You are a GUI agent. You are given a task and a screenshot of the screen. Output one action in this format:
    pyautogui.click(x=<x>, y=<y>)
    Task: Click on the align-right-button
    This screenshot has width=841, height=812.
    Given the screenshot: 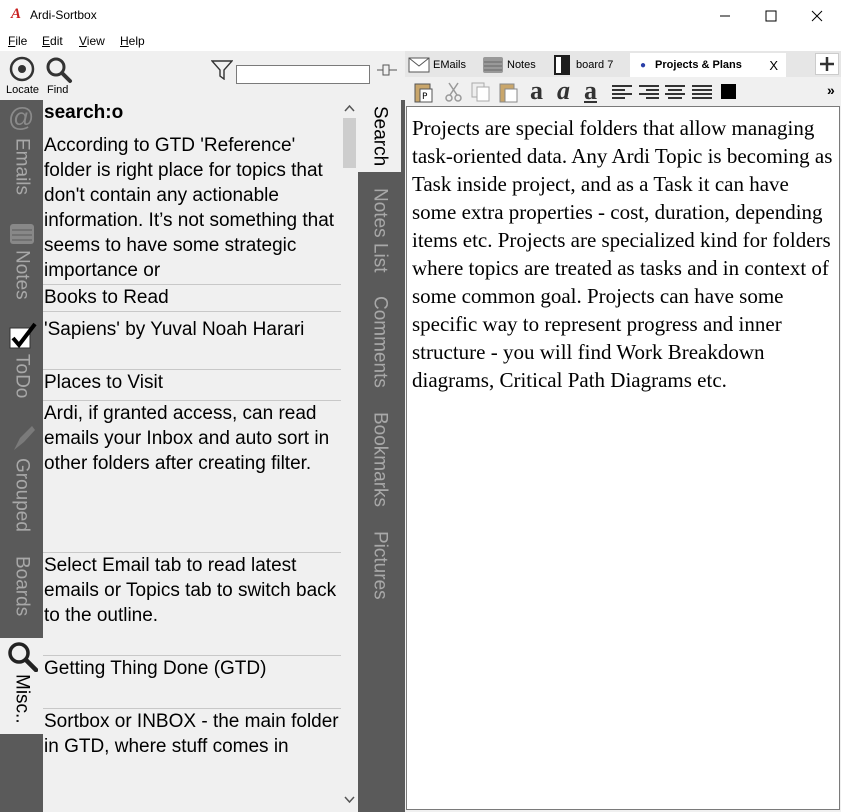 What is the action you would take?
    pyautogui.click(x=649, y=94)
    